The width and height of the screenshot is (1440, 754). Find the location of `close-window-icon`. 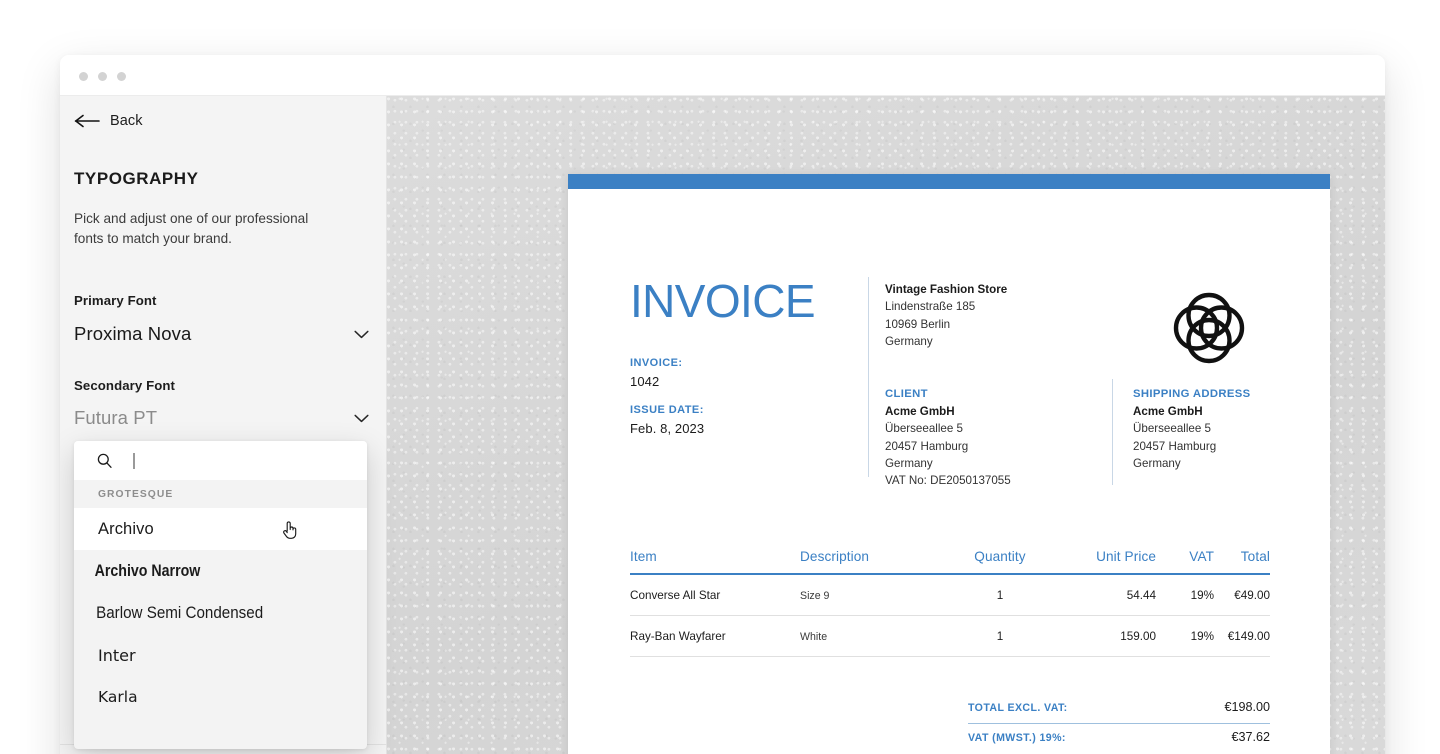

close-window-icon is located at coordinates (83, 76).